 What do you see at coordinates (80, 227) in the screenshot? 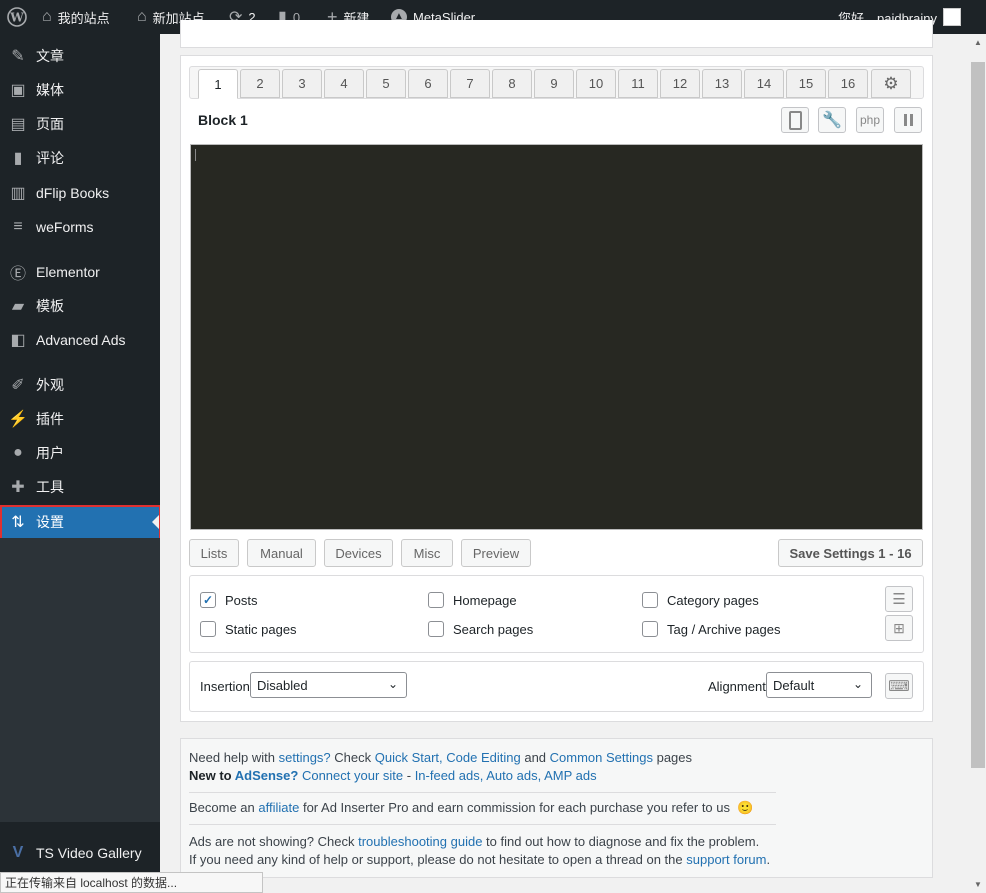
I see `sidebar-item-6: ≡ weForms` at bounding box center [80, 227].